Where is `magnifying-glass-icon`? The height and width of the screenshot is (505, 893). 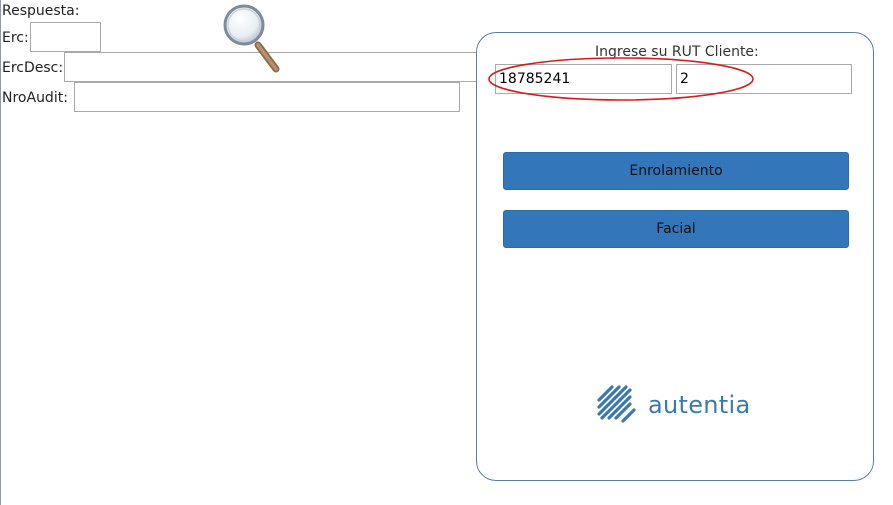
magnifying-glass-icon is located at coordinates (251, 38).